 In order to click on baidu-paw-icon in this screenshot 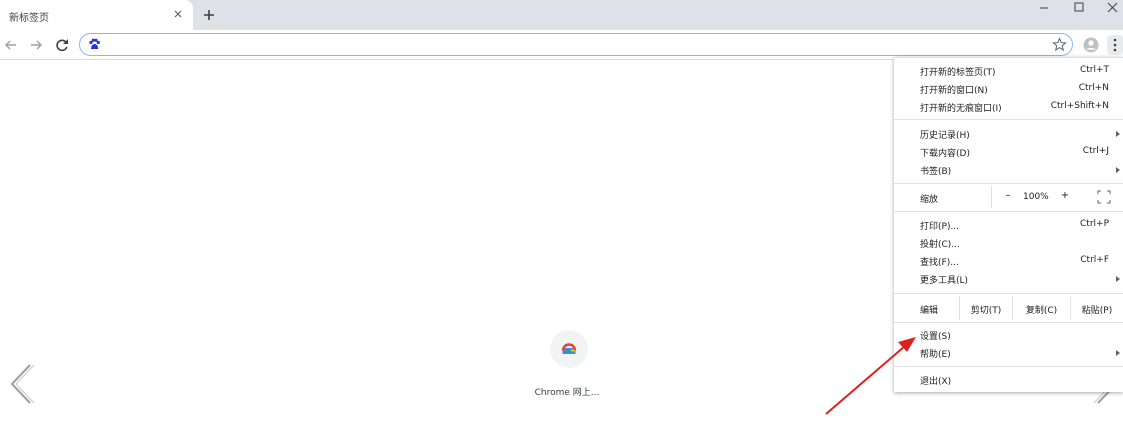, I will do `click(94, 43)`.